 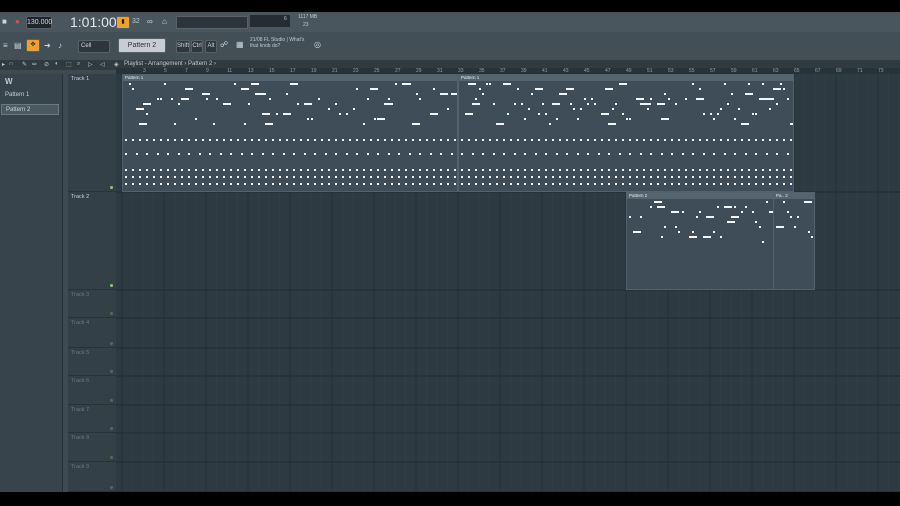 What do you see at coordinates (78, 64) in the screenshot?
I see `zoom-icon: ⌕` at bounding box center [78, 64].